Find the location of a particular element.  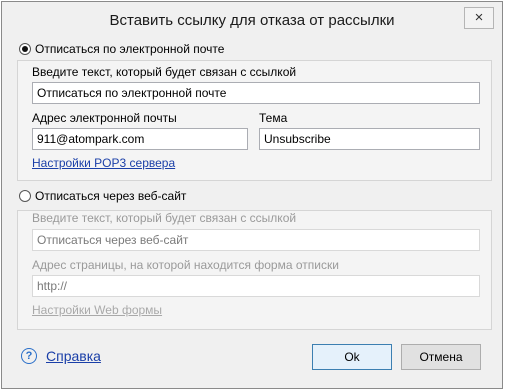

subject-input: Unsubscribe is located at coordinates (369, 139).